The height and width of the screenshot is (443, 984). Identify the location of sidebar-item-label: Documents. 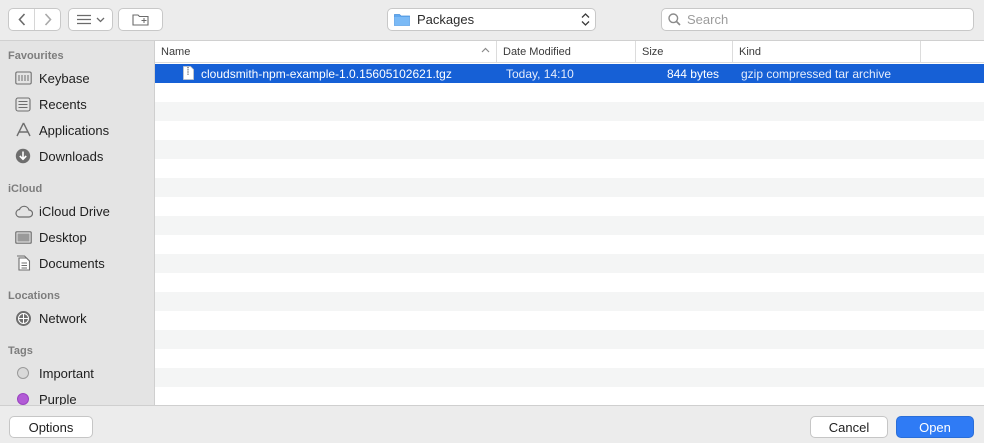
(72, 263).